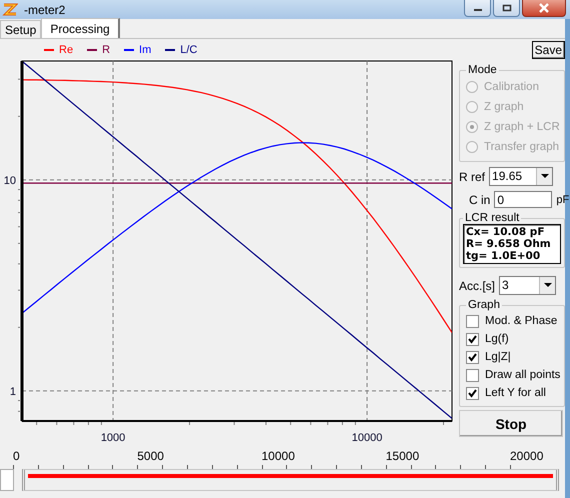  I want to click on checkbox-option: Lg(f), so click(513, 339).